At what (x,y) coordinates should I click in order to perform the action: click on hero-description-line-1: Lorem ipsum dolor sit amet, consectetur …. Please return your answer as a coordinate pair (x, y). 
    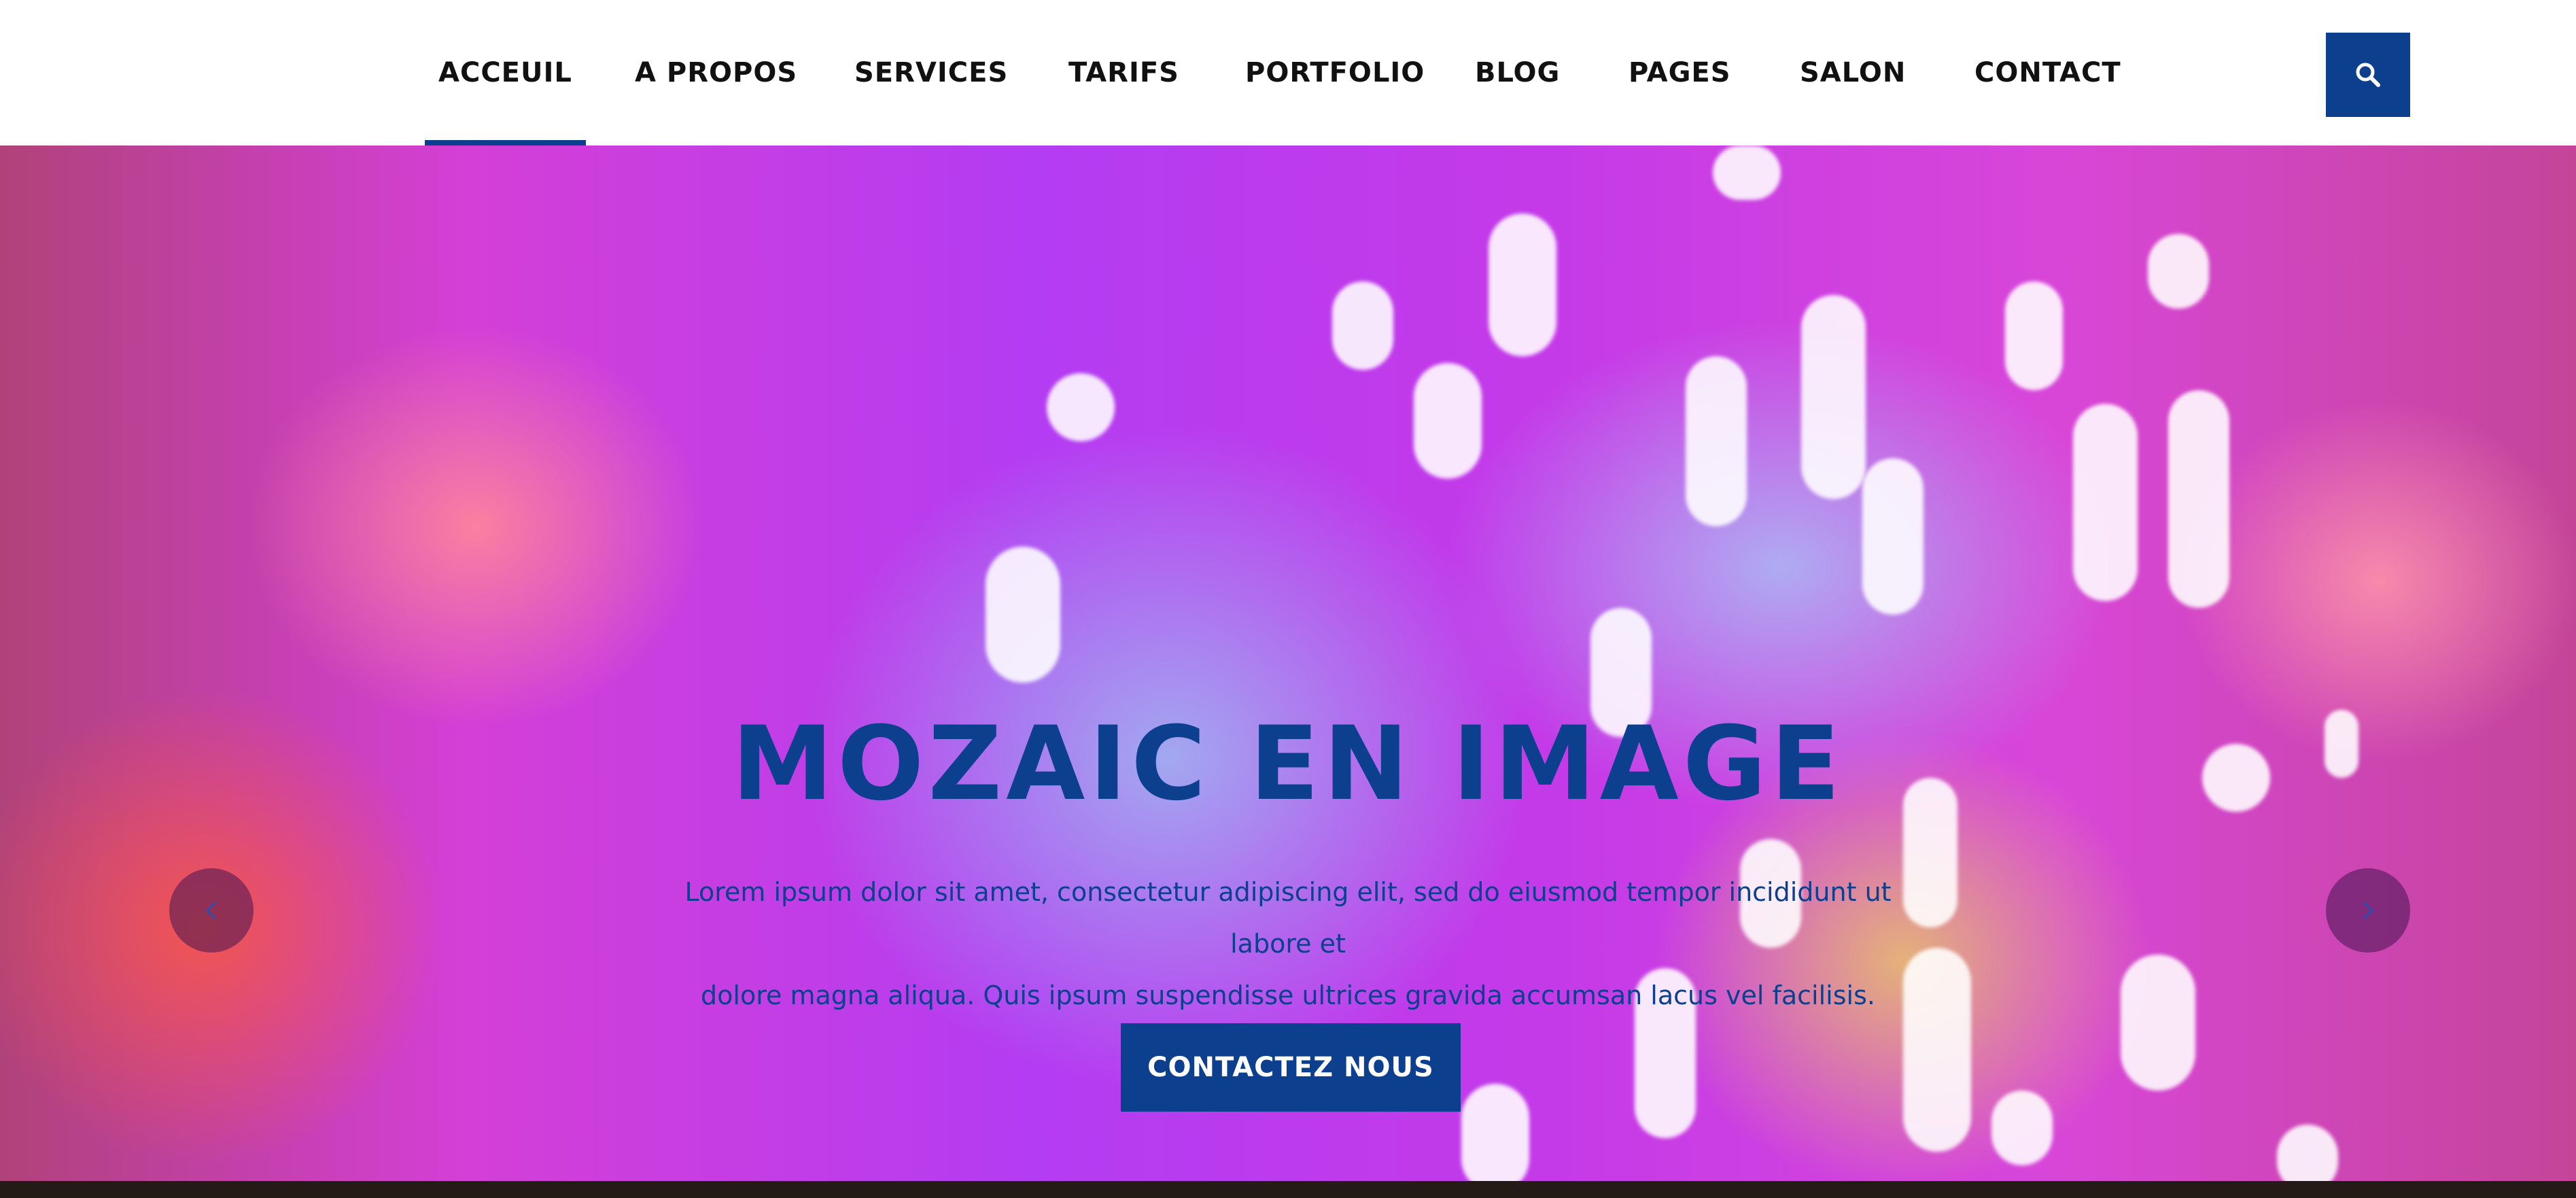
    Looking at the image, I should click on (1288, 918).